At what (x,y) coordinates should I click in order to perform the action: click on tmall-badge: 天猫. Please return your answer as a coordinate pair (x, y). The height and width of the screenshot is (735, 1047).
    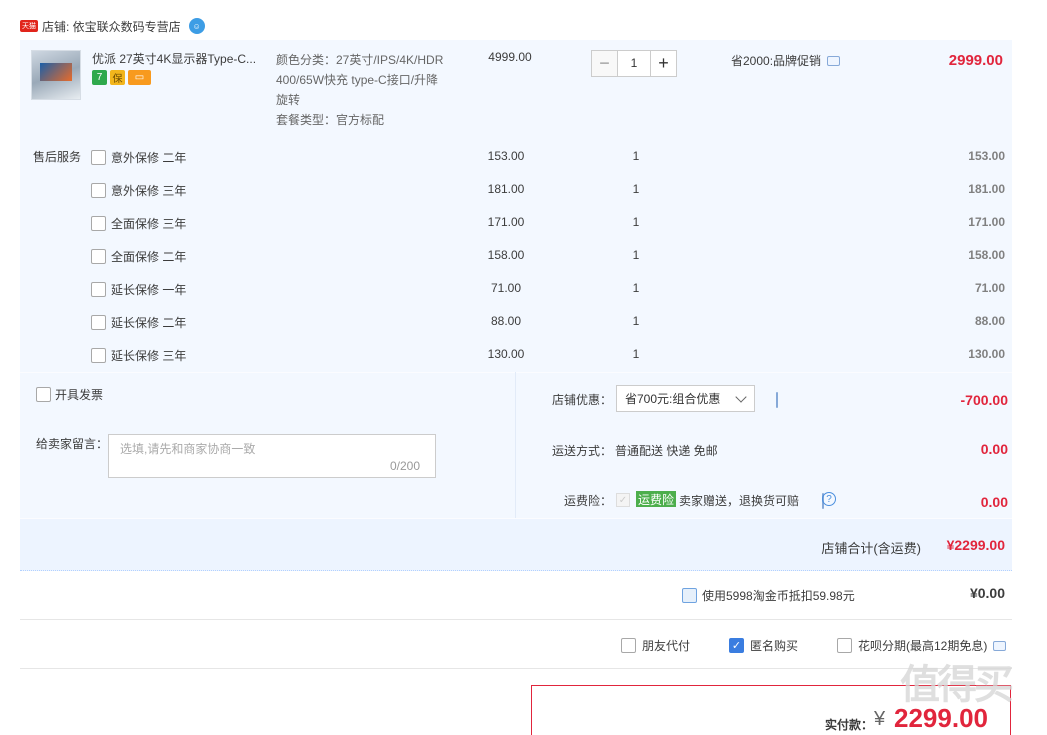
    Looking at the image, I should click on (29, 26).